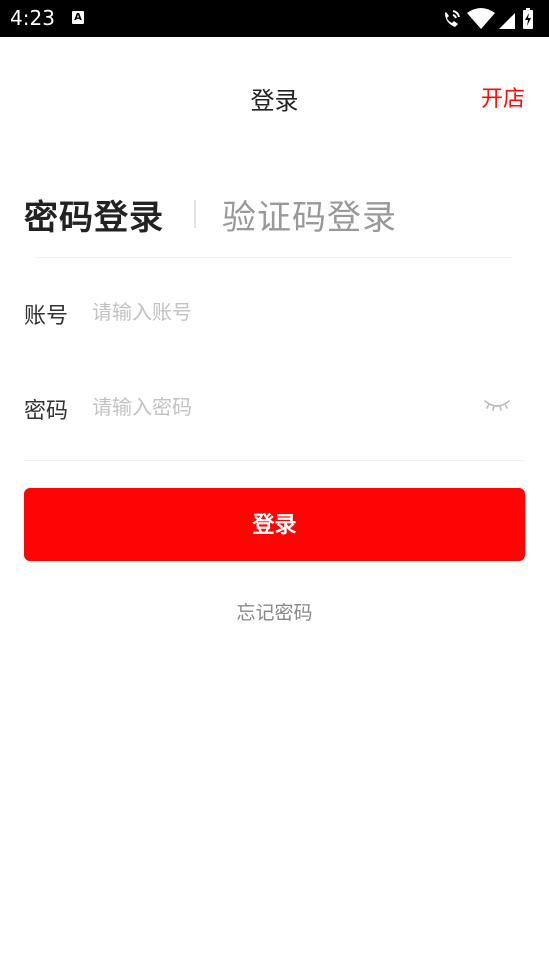  I want to click on tab-divider, so click(195, 214).